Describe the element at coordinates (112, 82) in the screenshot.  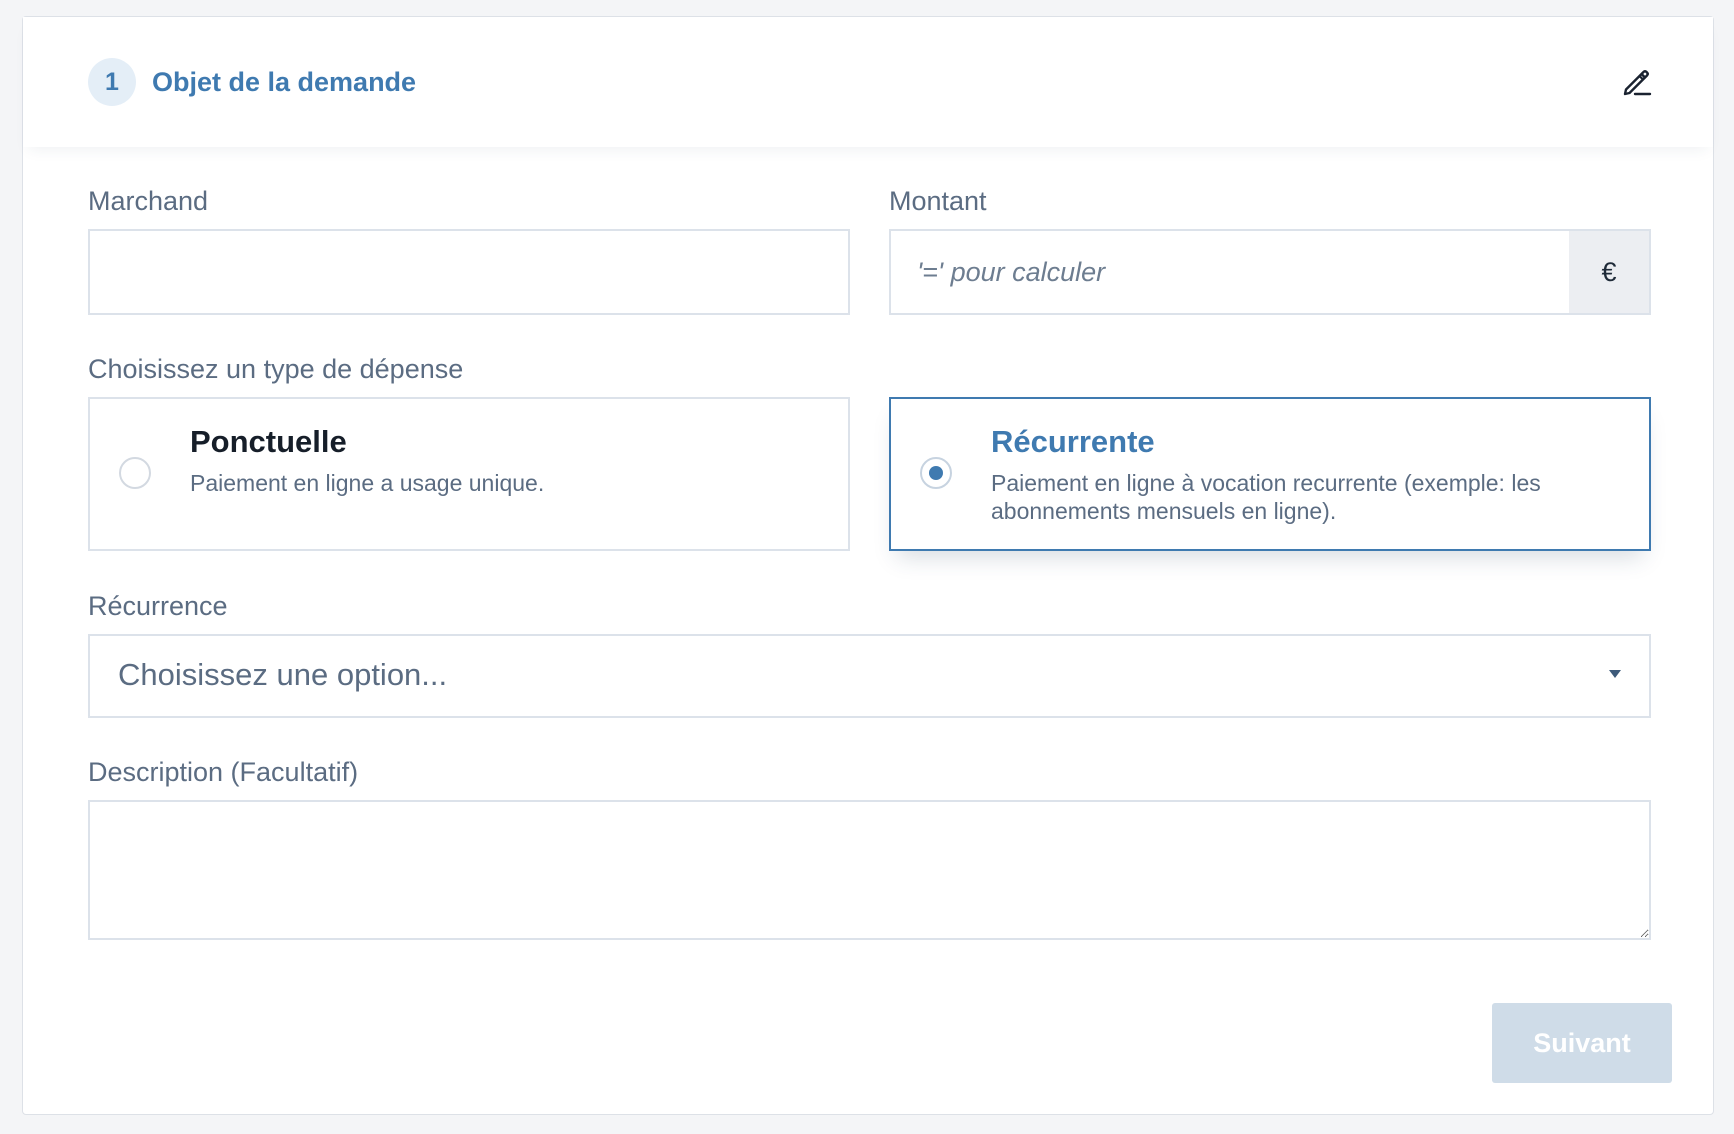
I see `step-number-badge: 1` at that location.